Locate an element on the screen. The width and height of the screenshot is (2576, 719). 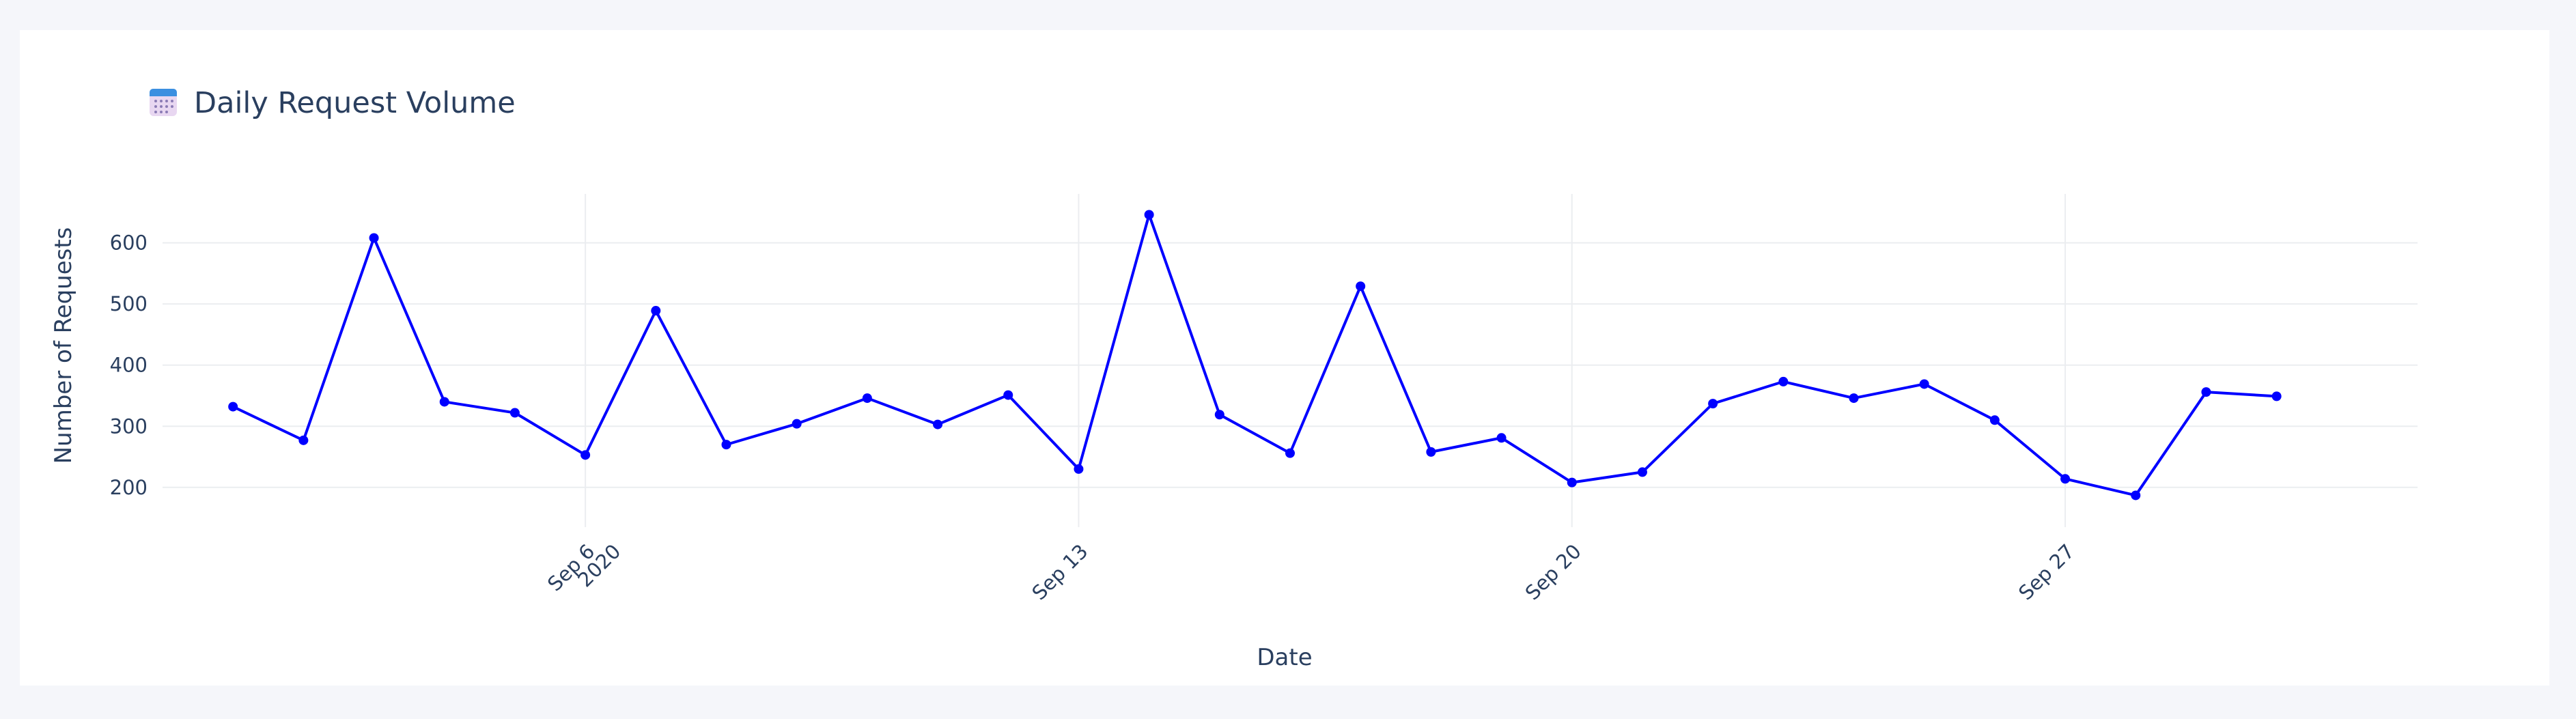
calendar-icon is located at coordinates (163, 102).